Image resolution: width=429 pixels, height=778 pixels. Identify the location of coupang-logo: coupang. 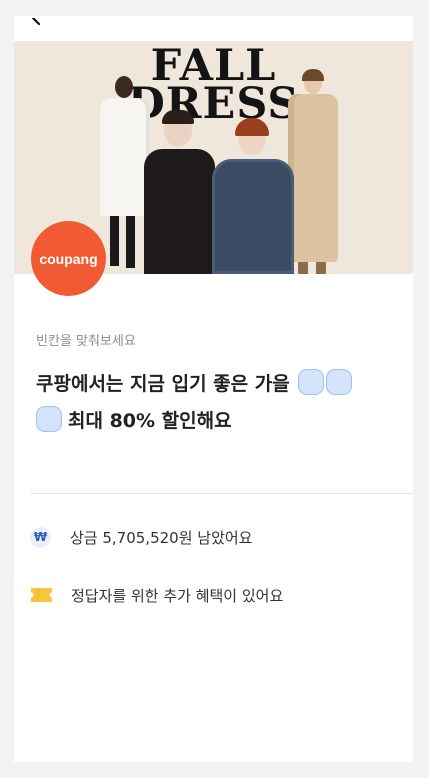
(68, 258).